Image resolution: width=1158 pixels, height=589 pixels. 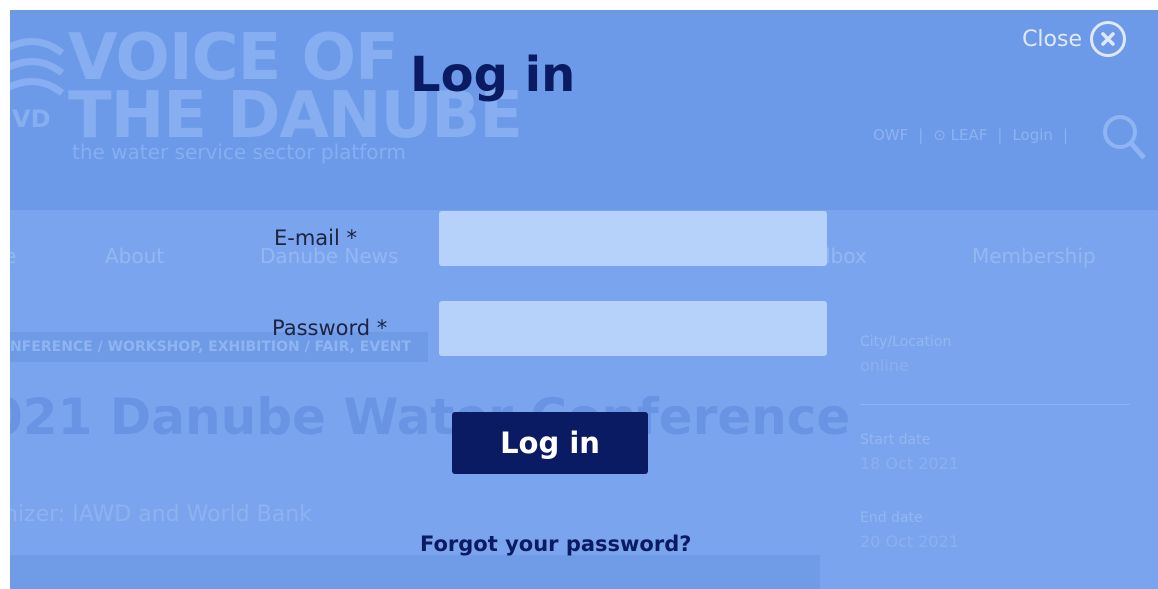 I want to click on top-links: OWF | ⊙ LEAF | Login |, so click(x=970, y=135).